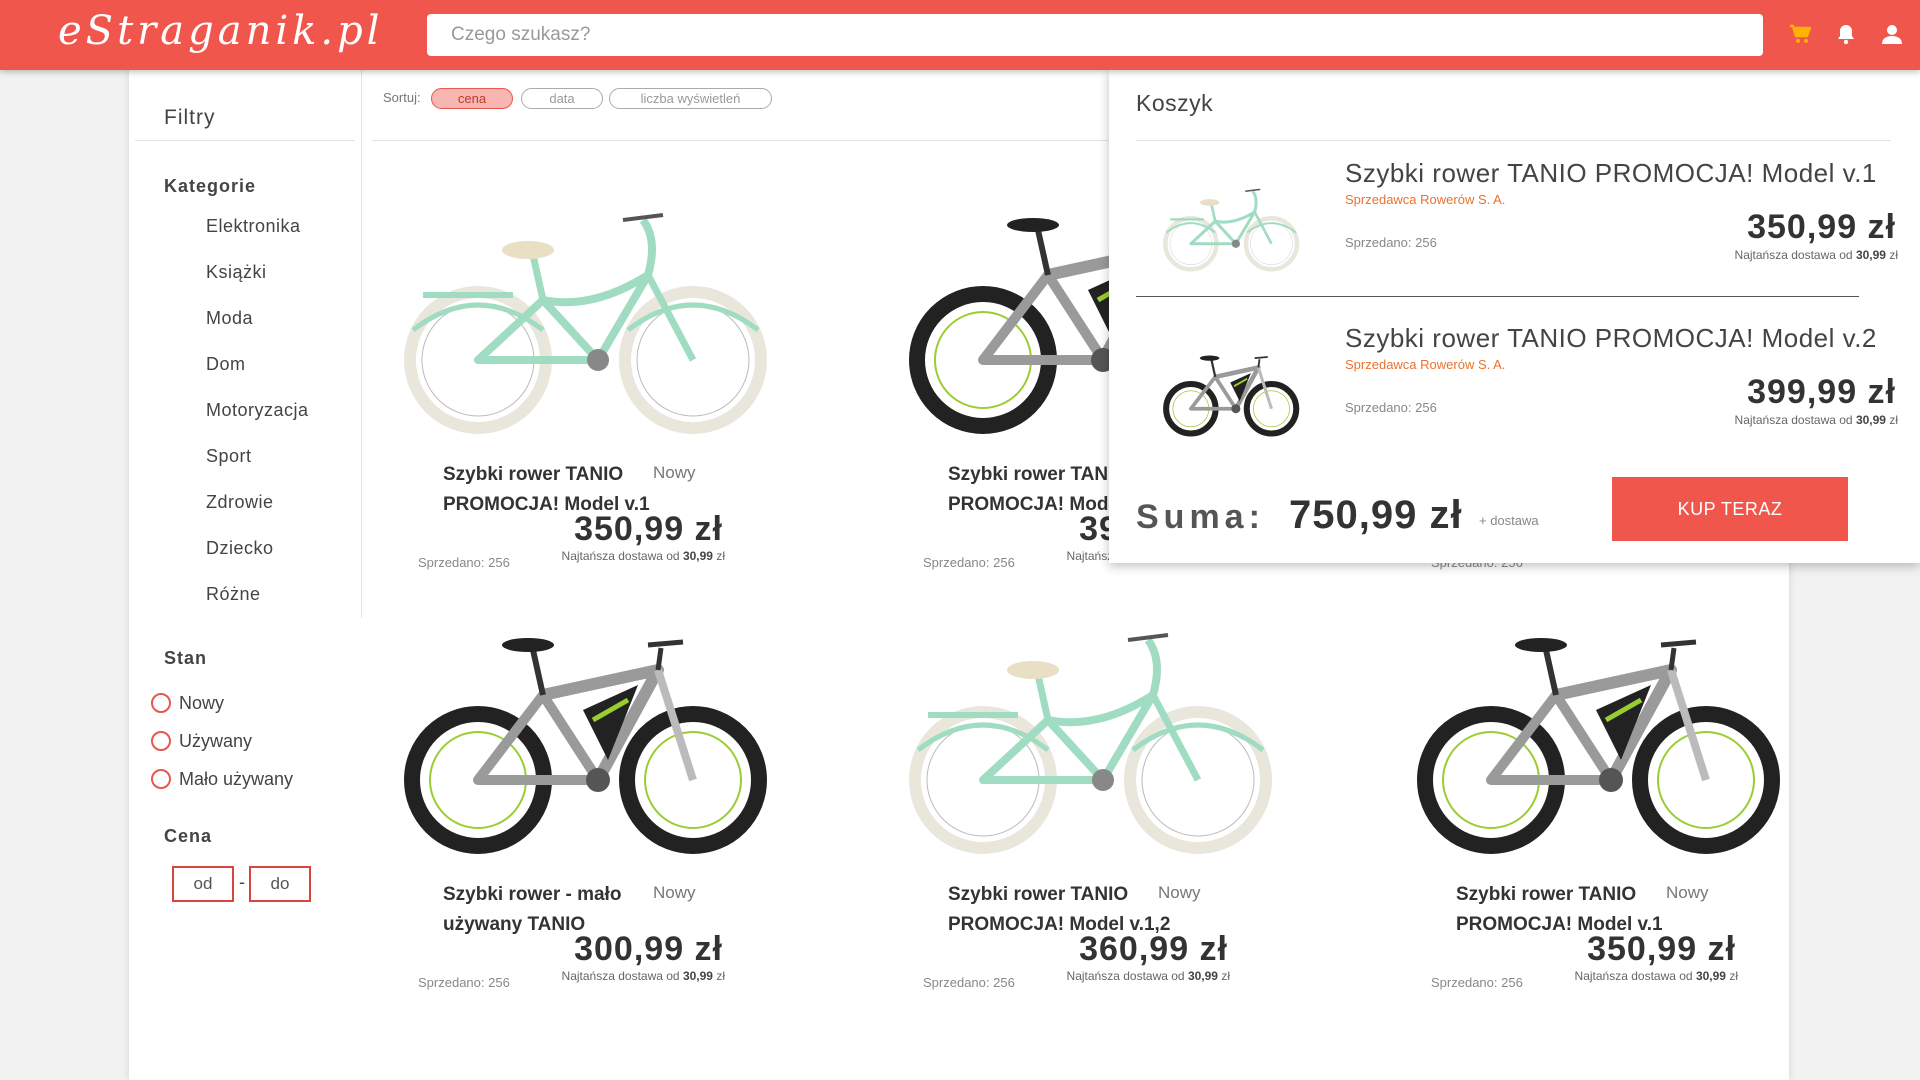 The image size is (1920, 1080). Describe the element at coordinates (690, 98) in the screenshot. I see `sort-option-liczba-wyswietlen: liczba wyświetleń` at that location.